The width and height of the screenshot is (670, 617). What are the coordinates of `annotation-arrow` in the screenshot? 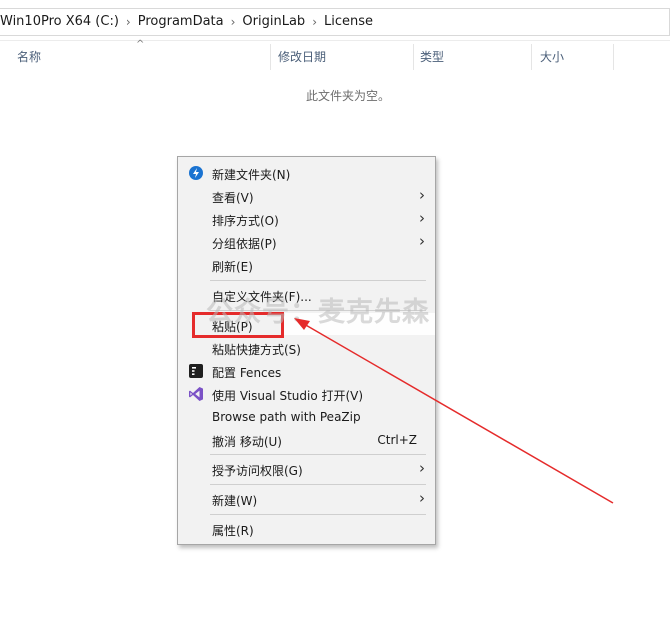 It's located at (454, 411).